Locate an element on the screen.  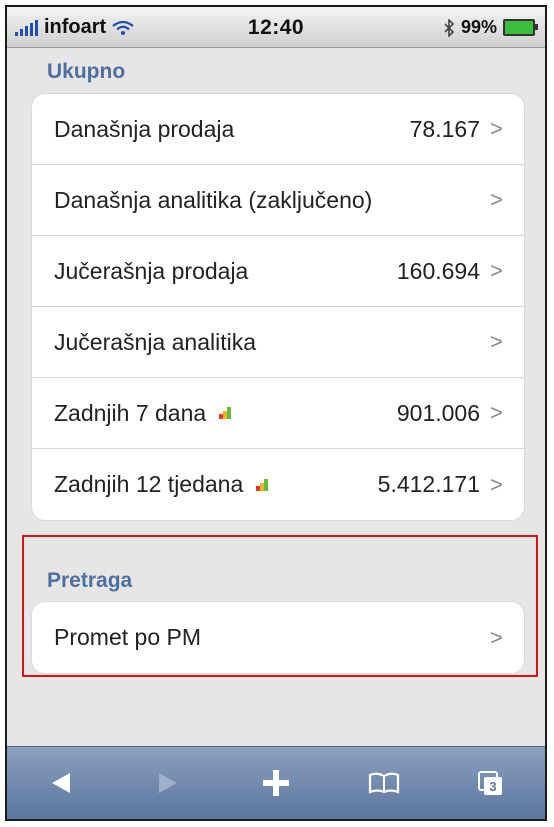
row-label: Današnja prodaja is located at coordinates (144, 128).